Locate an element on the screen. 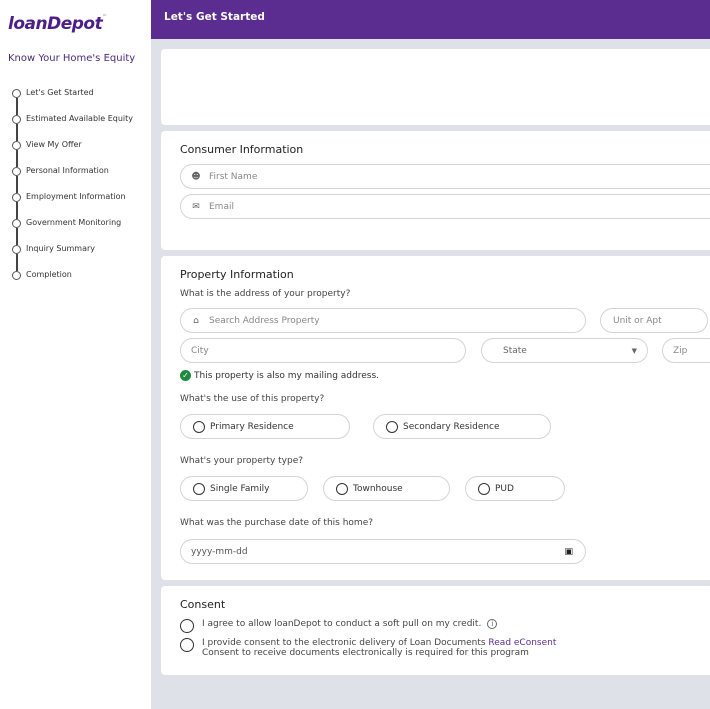 The width and height of the screenshot is (710, 709). user-icon: ☻ is located at coordinates (196, 176).